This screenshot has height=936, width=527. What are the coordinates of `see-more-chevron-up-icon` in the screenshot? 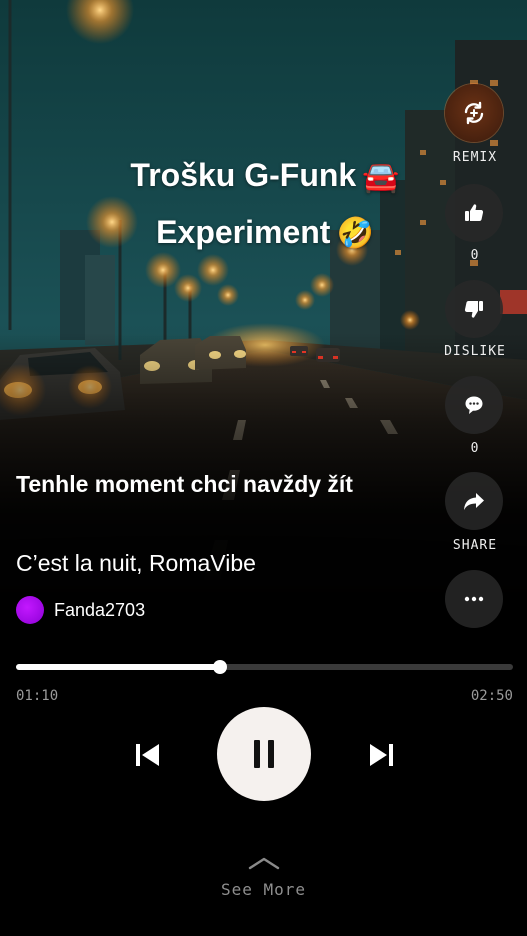 It's located at (263, 865).